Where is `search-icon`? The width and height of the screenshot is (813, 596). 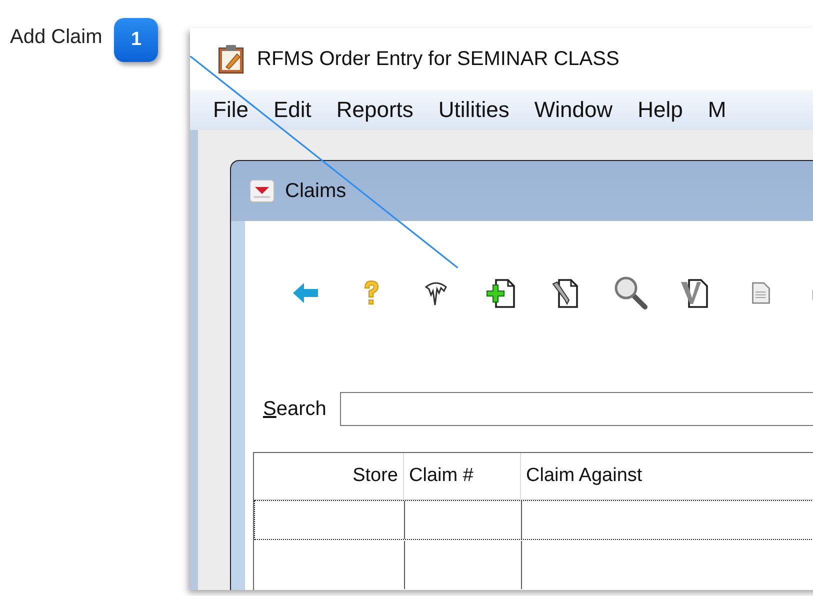
search-icon is located at coordinates (630, 293).